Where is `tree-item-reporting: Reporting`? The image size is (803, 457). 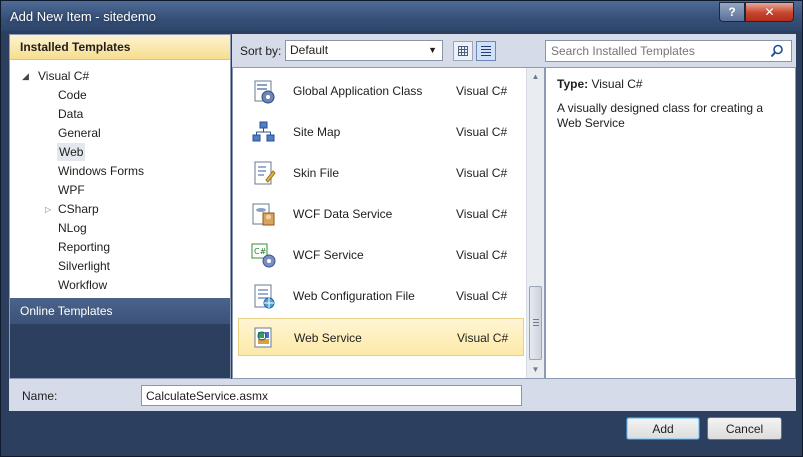 tree-item-reporting: Reporting is located at coordinates (120, 247).